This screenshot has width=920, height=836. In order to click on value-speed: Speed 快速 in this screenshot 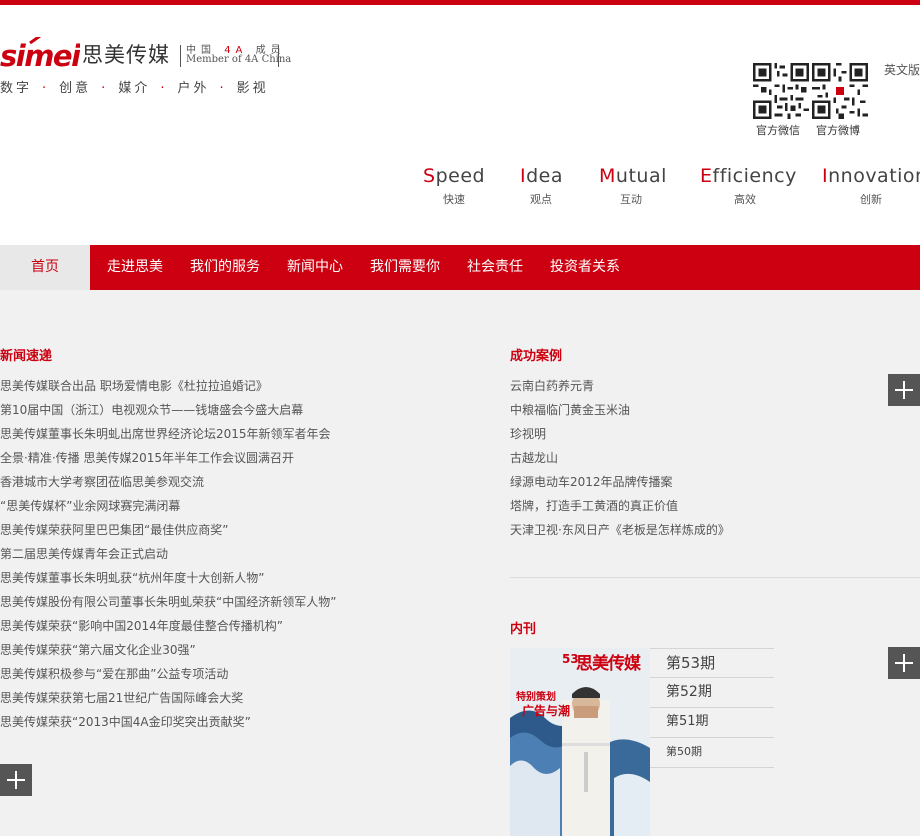, I will do `click(454, 185)`.